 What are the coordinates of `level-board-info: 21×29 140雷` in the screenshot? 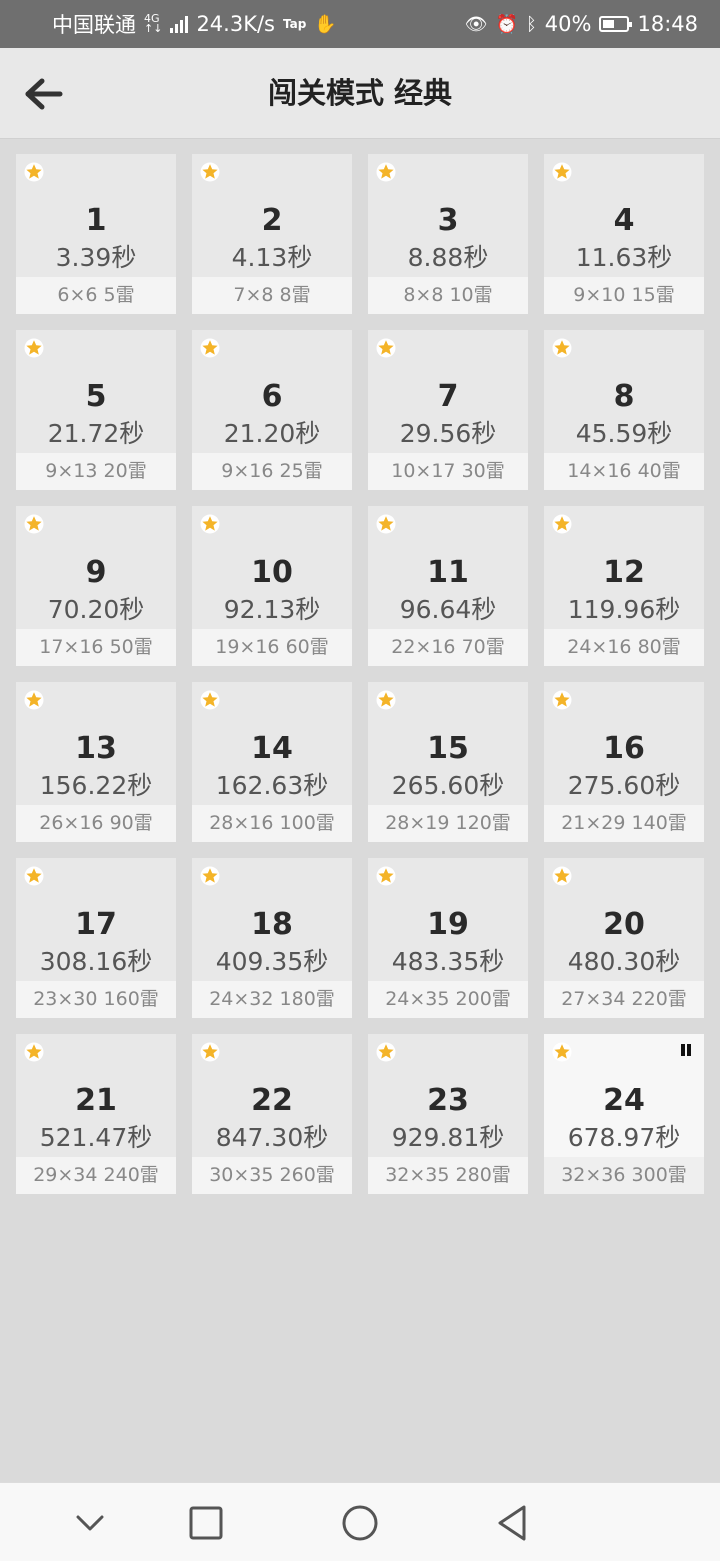 It's located at (624, 823).